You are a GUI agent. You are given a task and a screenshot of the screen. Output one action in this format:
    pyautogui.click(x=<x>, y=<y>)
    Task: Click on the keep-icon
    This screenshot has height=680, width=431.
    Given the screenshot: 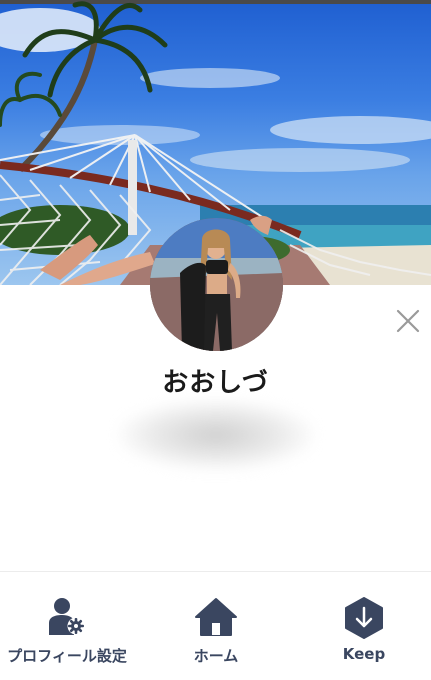 What is the action you would take?
    pyautogui.click(x=364, y=618)
    